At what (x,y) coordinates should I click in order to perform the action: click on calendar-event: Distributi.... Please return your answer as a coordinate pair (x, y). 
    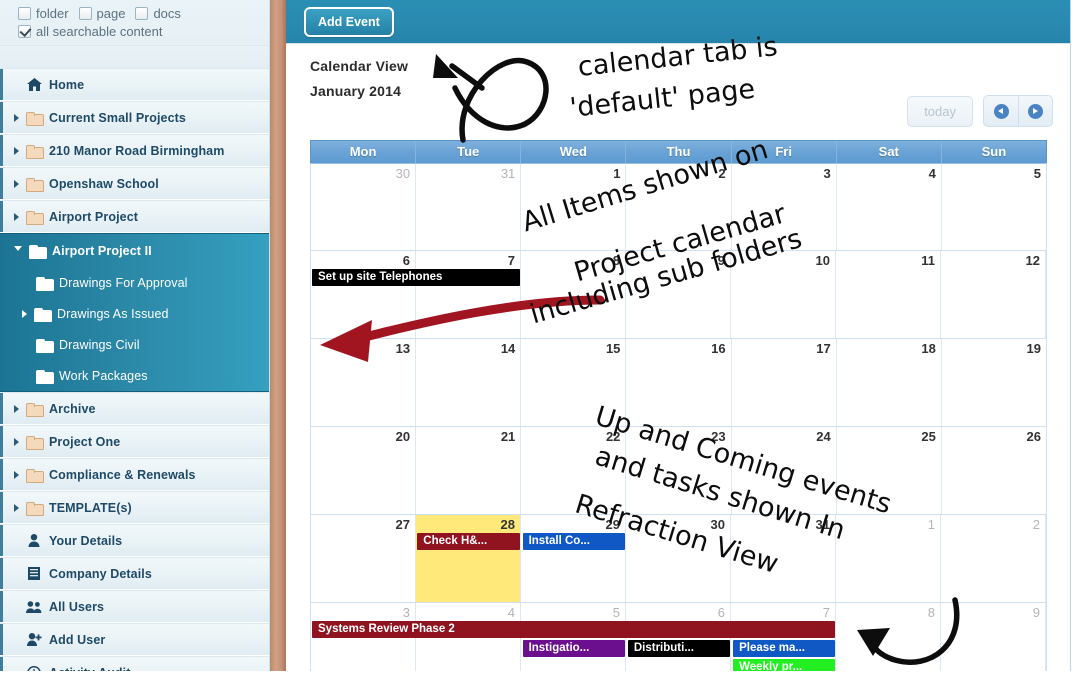
    Looking at the image, I should click on (679, 648).